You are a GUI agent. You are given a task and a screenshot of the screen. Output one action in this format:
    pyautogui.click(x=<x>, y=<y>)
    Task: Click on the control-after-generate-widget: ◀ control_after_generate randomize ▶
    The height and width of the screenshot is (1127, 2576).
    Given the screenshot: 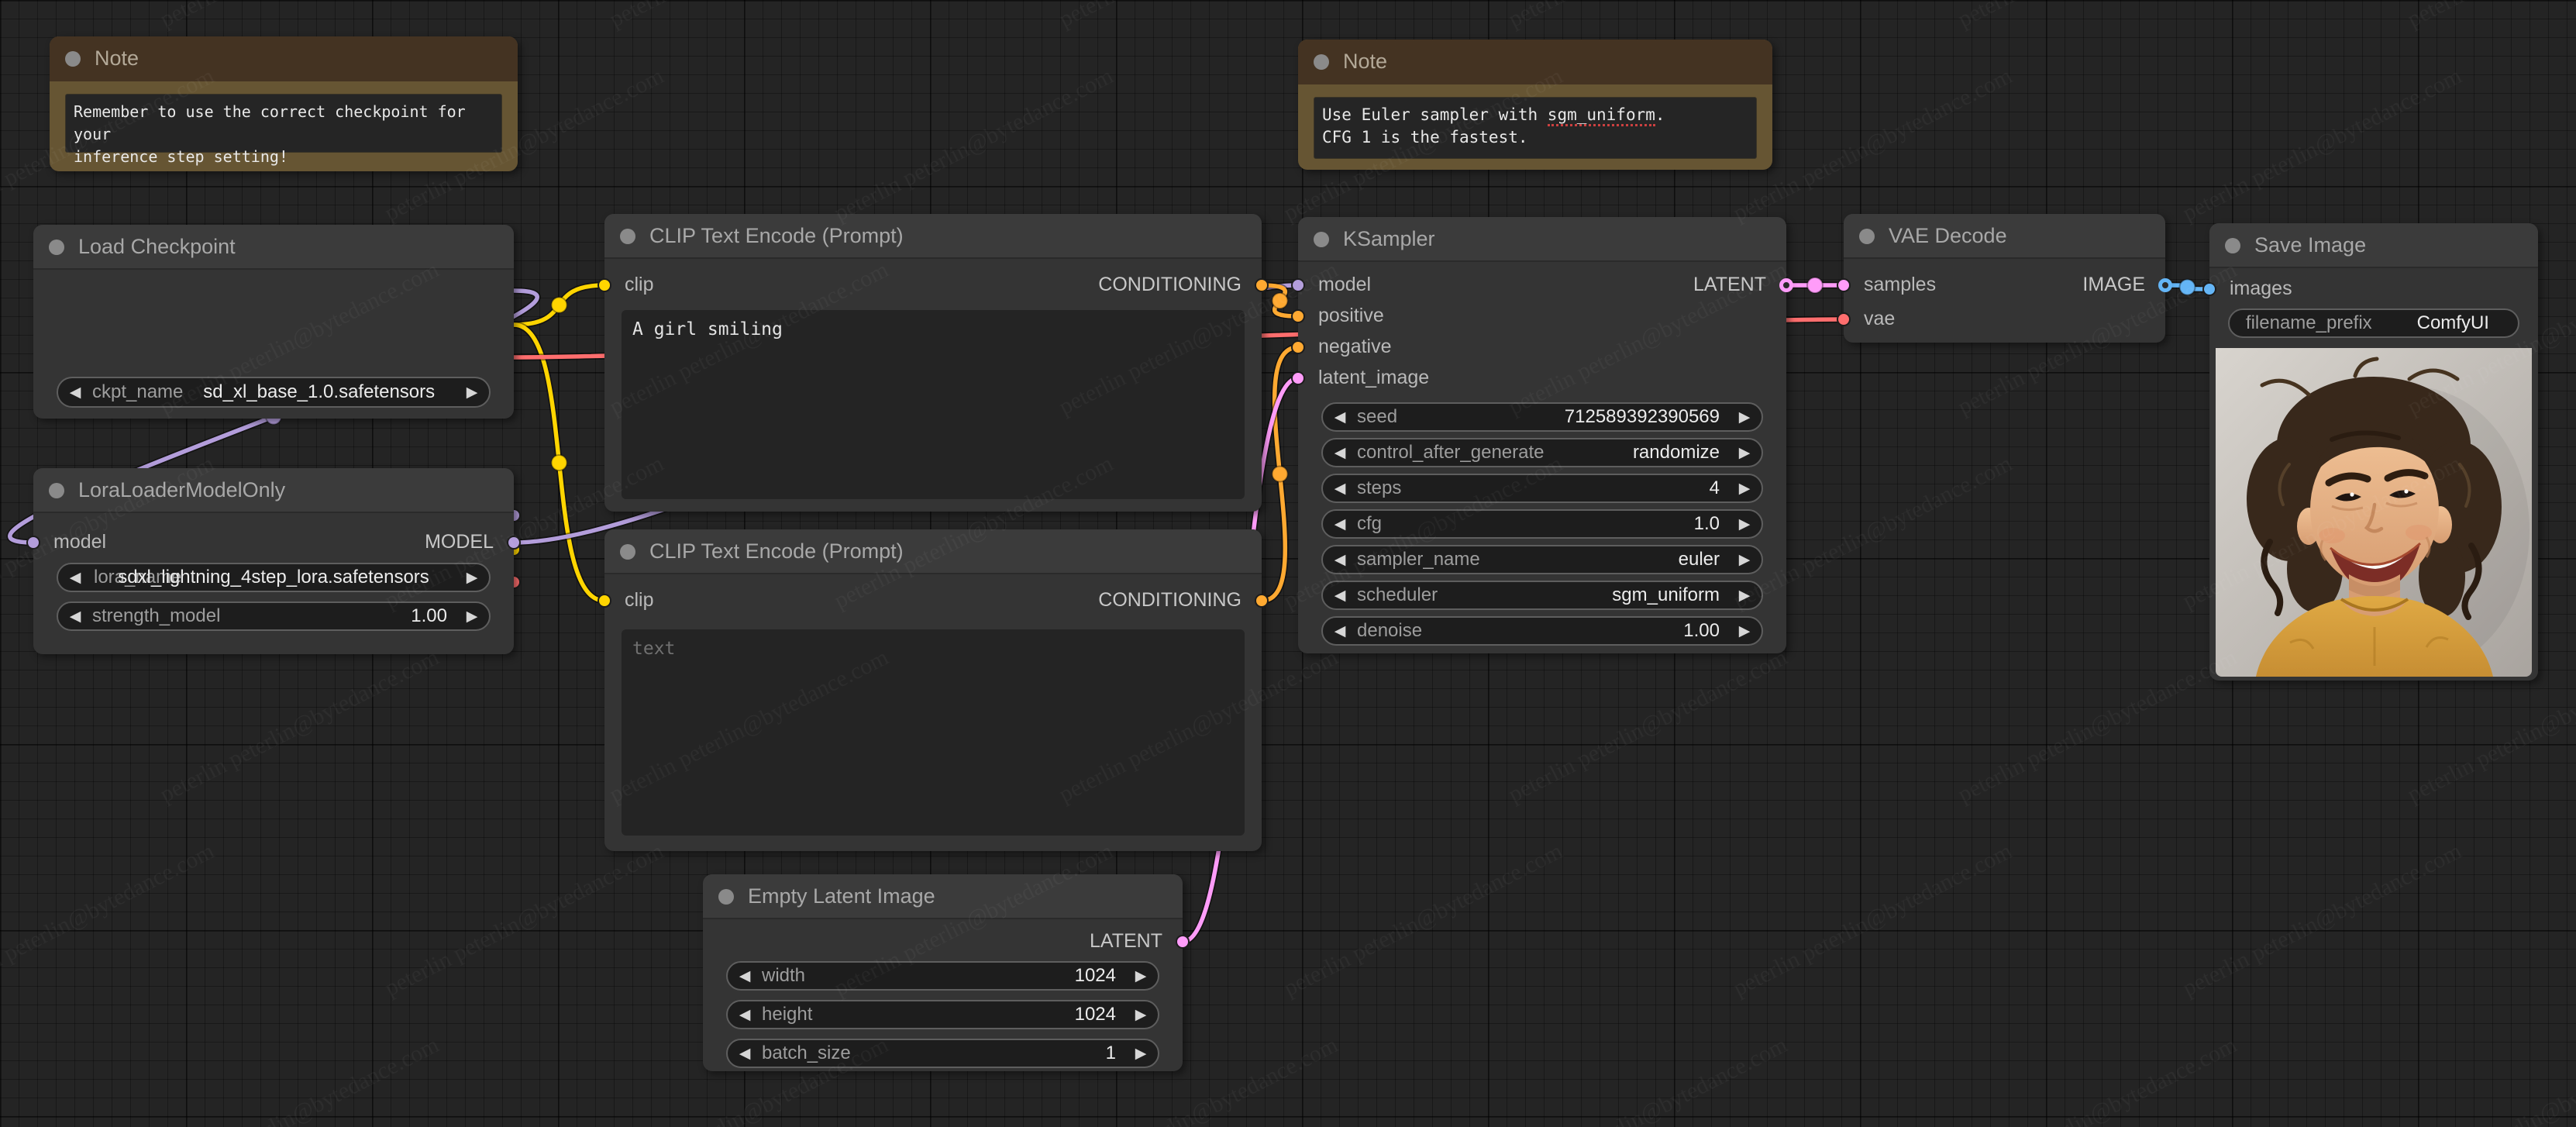 What is the action you would take?
    pyautogui.click(x=1542, y=452)
    